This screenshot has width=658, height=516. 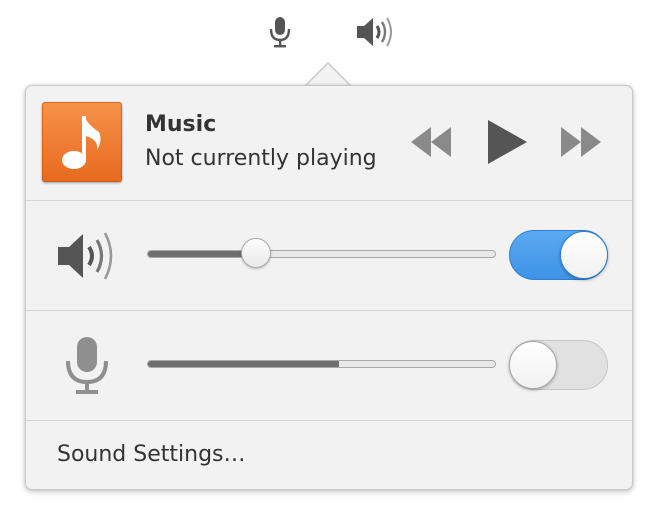 What do you see at coordinates (202, 254) in the screenshot?
I see `output-volume-fill` at bounding box center [202, 254].